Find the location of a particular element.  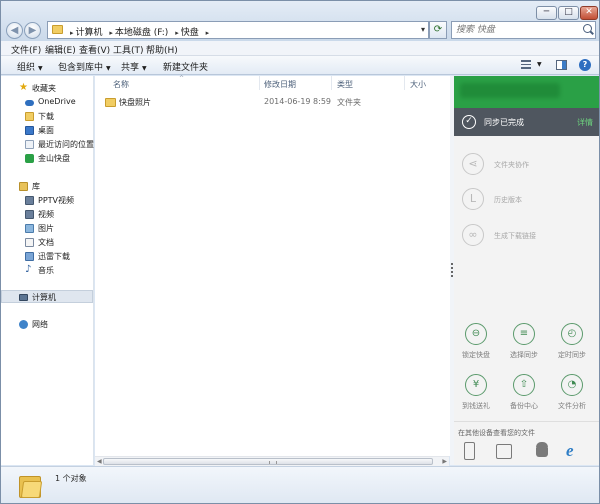

nav-jinshan: 金山快盘 is located at coordinates (47, 158).